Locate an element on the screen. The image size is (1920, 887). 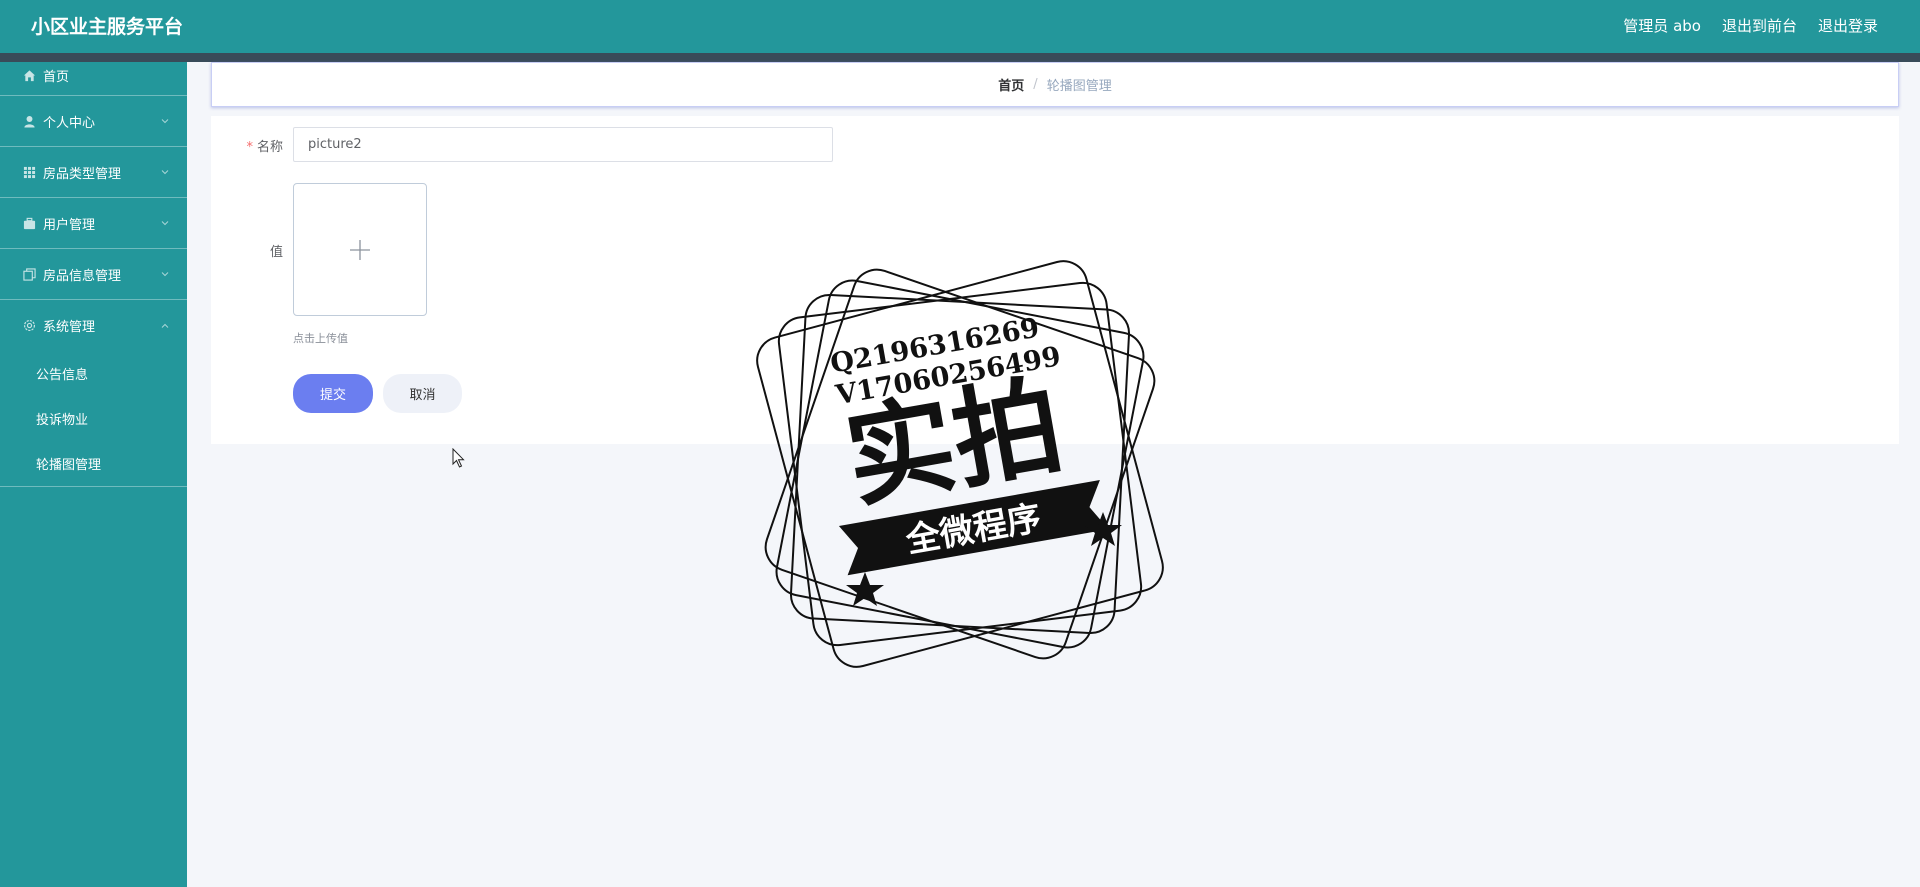
mouse-cursor-icon is located at coordinates (458, 458).